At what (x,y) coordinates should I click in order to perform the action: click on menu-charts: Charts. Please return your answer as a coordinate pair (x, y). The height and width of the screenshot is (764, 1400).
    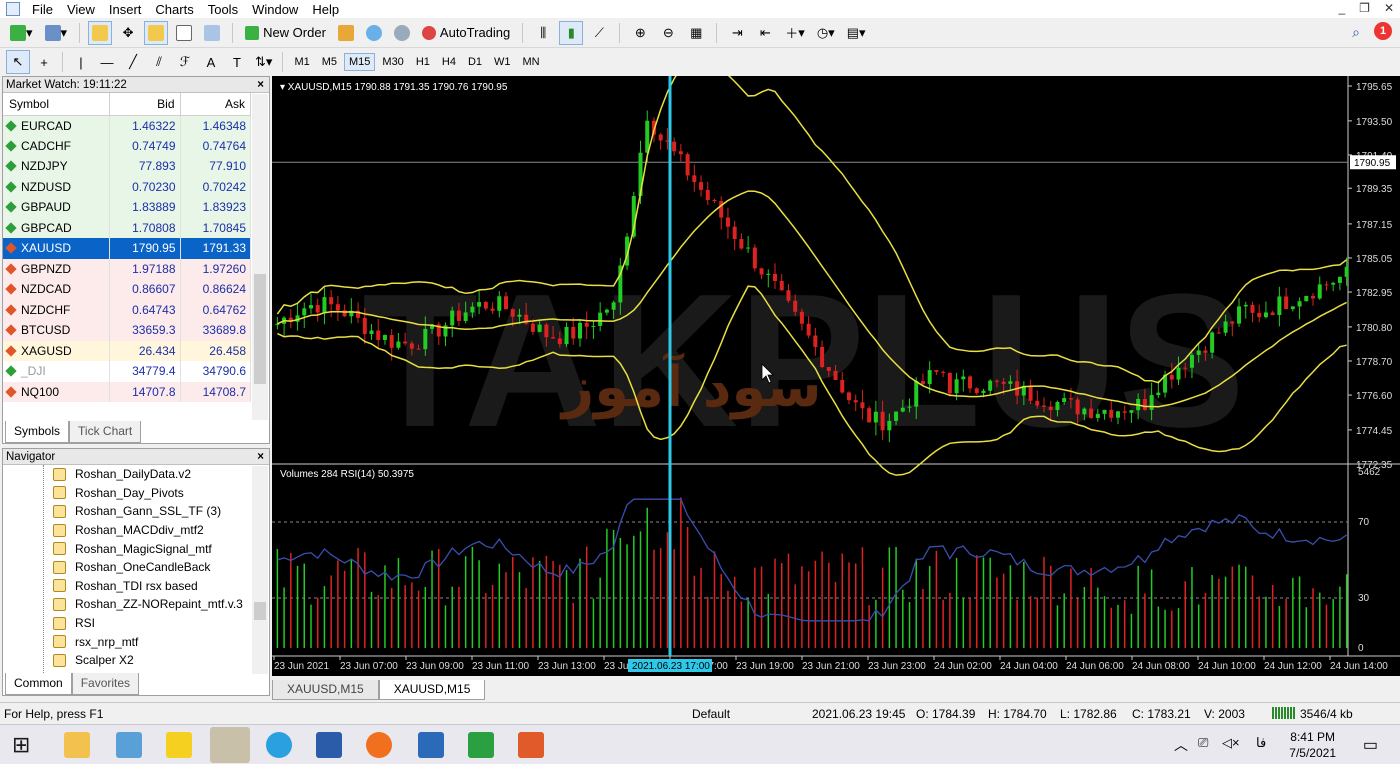
    Looking at the image, I should click on (177, 9).